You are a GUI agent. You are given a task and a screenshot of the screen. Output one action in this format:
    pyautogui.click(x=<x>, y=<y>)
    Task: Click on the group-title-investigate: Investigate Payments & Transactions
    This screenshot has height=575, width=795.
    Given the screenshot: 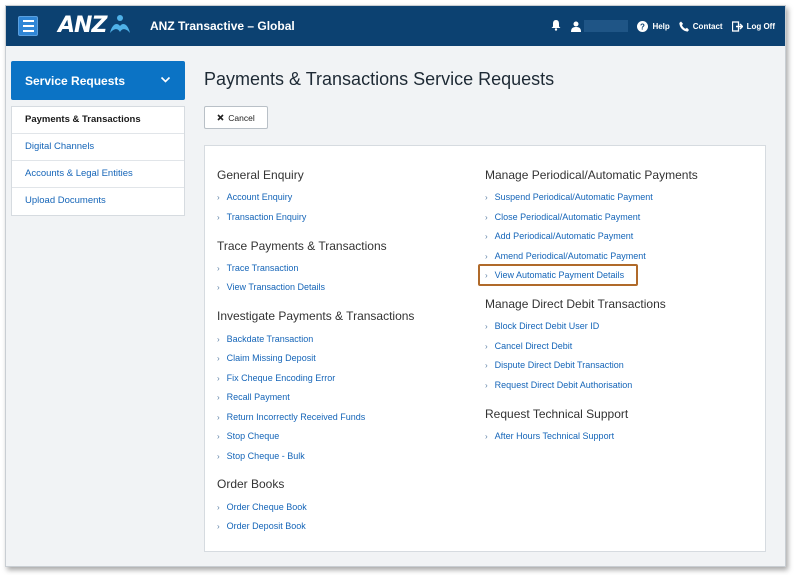 What is the action you would take?
    pyautogui.click(x=316, y=316)
    